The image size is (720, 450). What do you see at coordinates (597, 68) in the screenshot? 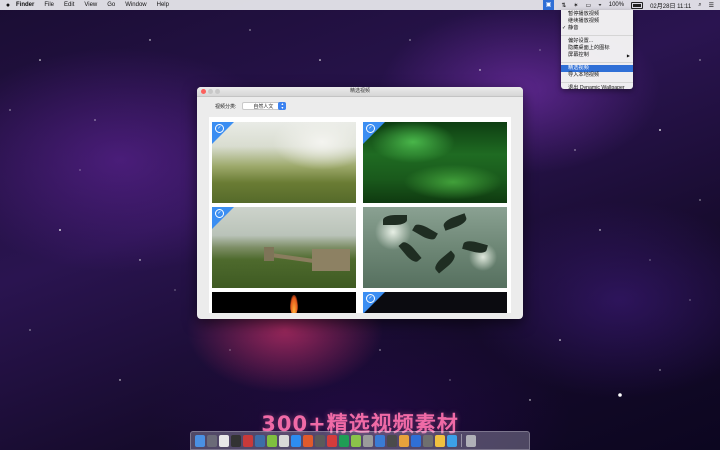
I see `menu-item-featured-videos: 精选视频` at bounding box center [597, 68].